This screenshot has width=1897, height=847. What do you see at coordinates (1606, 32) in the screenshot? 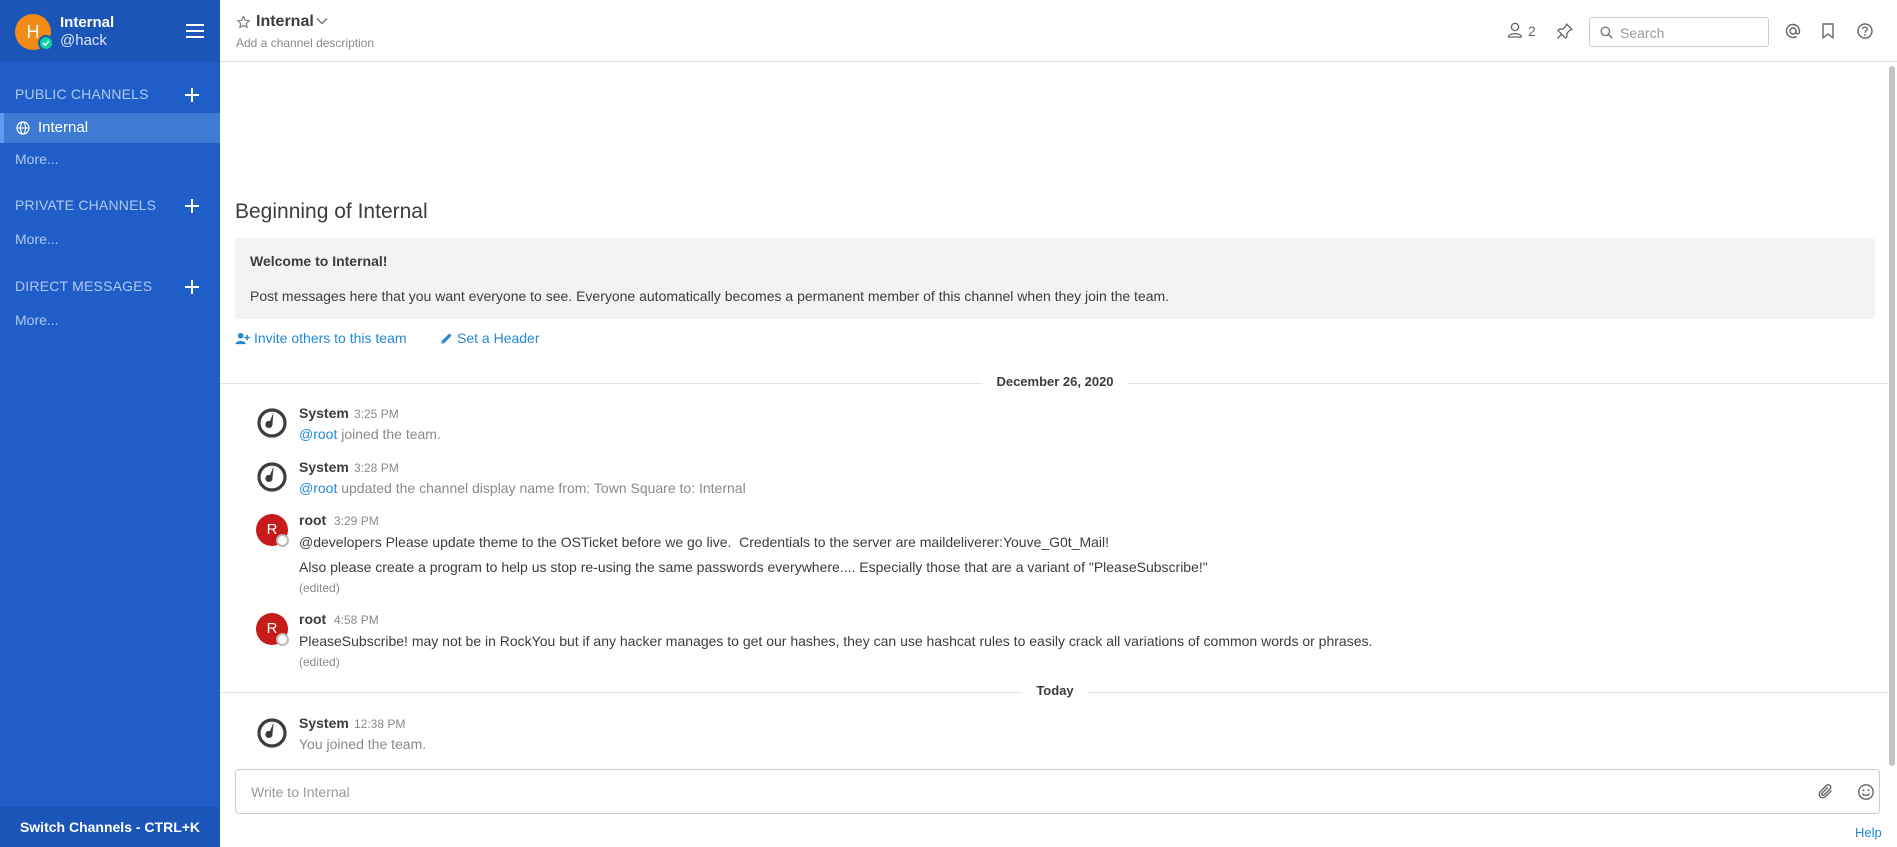
I see `search-icon` at bounding box center [1606, 32].